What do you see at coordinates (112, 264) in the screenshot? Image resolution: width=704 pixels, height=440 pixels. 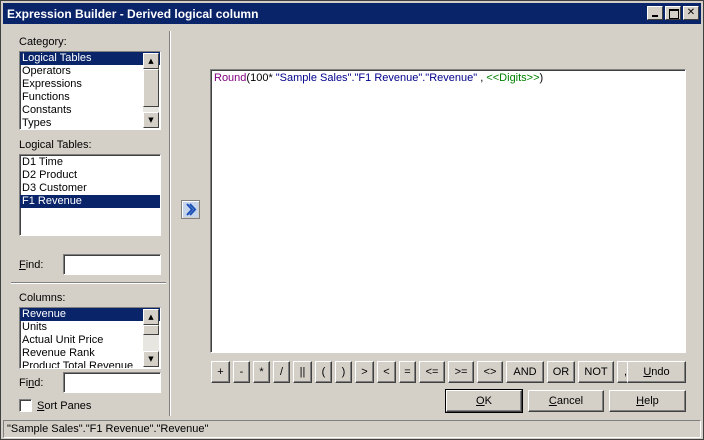 I see `find-top-input` at bounding box center [112, 264].